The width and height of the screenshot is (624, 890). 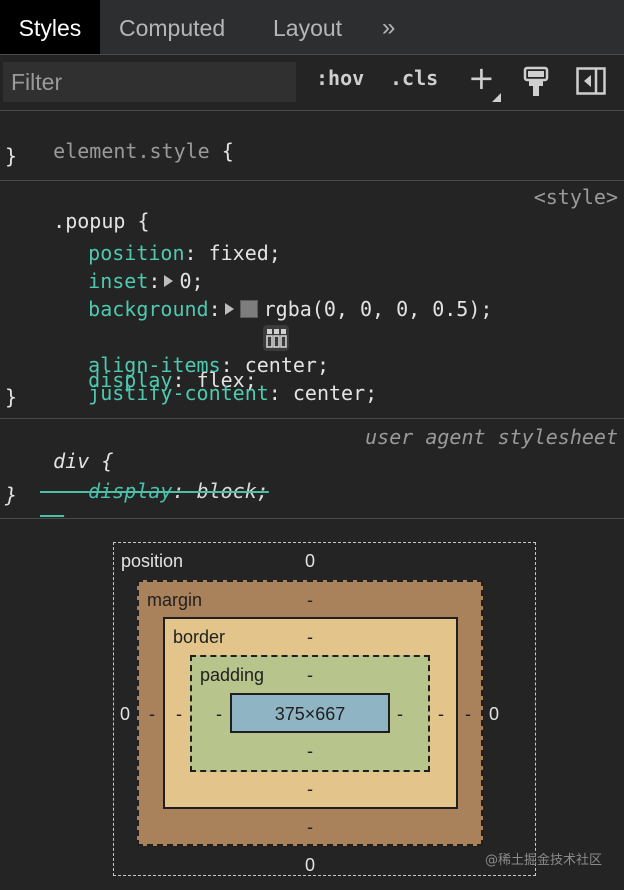 What do you see at coordinates (245, 253) in the screenshot?
I see `property-value: fixed;` at bounding box center [245, 253].